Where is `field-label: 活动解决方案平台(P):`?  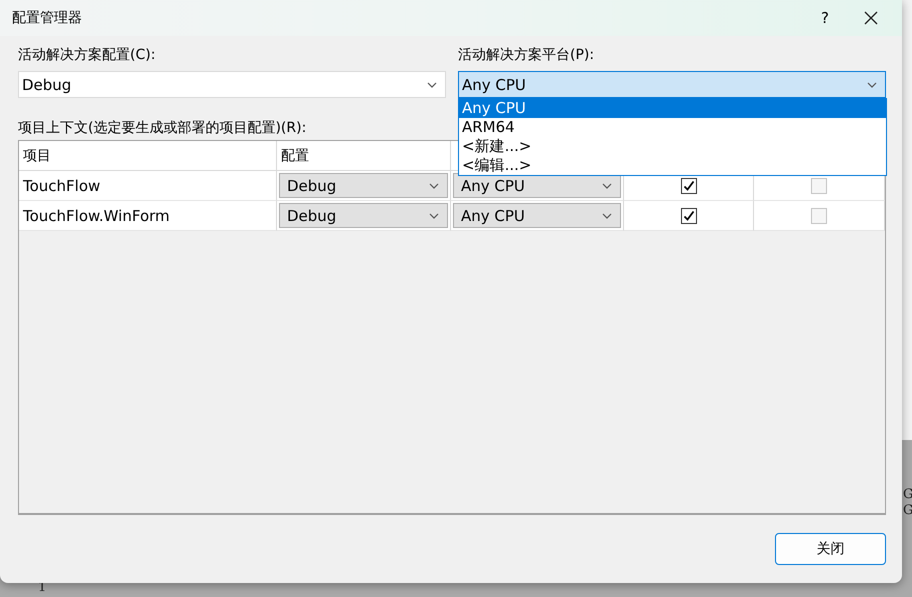 field-label: 活动解决方案平台(P): is located at coordinates (527, 55).